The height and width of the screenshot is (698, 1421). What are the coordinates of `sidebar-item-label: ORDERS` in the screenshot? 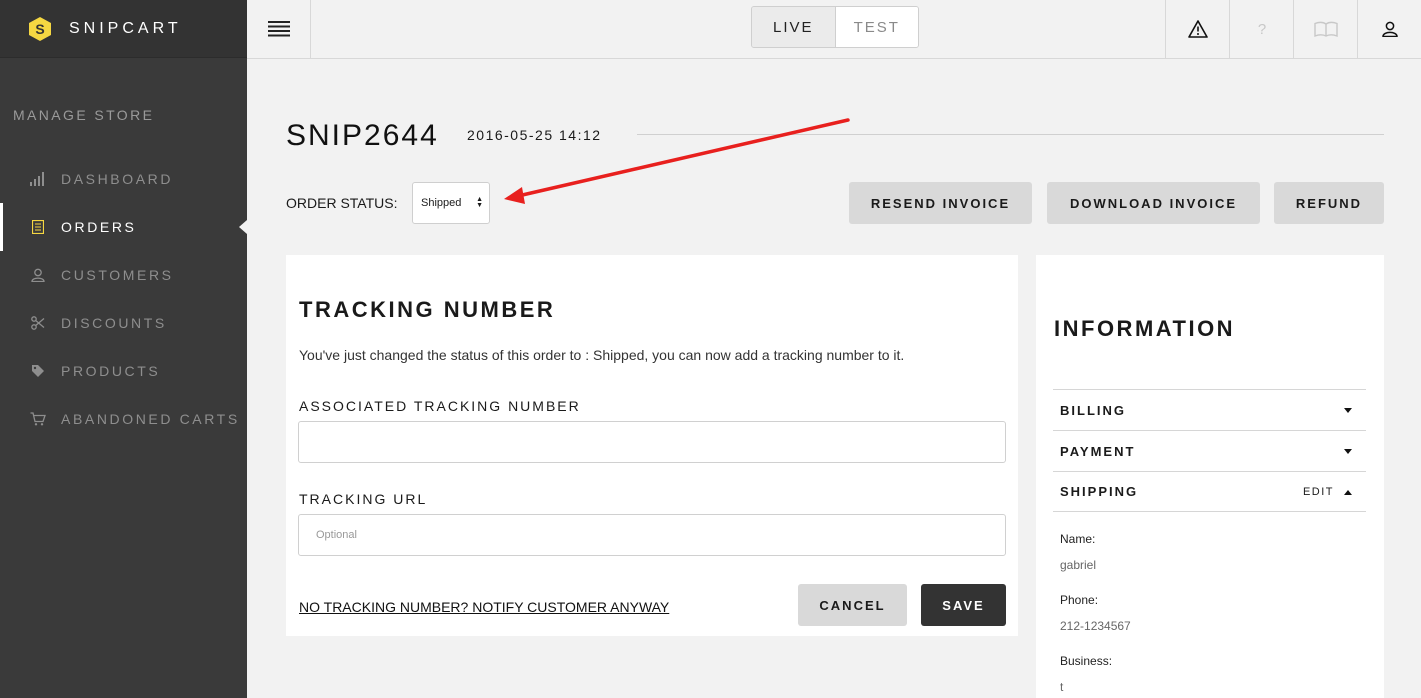 It's located at (99, 227).